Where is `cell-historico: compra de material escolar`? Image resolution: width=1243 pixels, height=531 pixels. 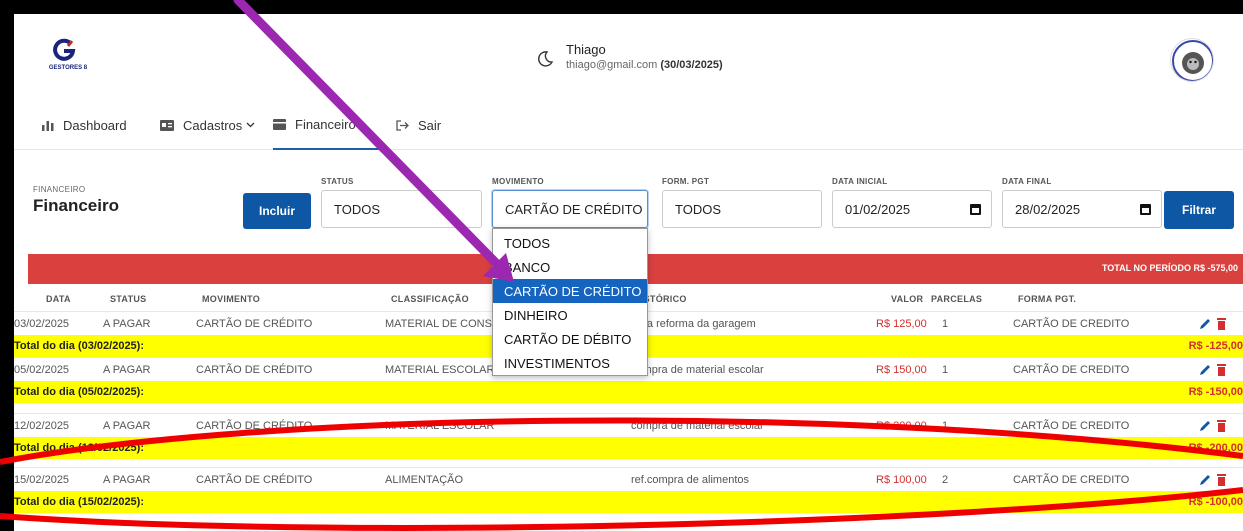 cell-historico: compra de material escolar is located at coordinates (697, 370).